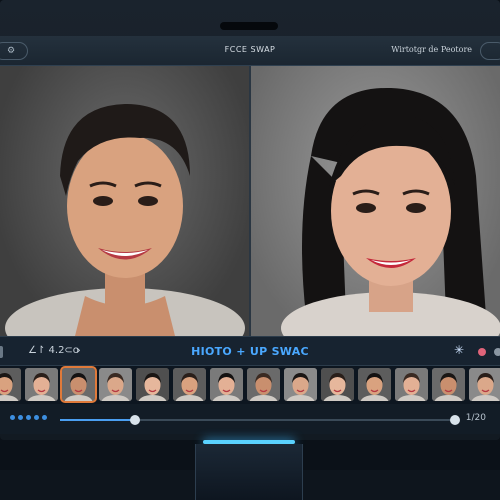 This screenshot has width=500, height=500. I want to click on frame-counter: 1/20, so click(475, 418).